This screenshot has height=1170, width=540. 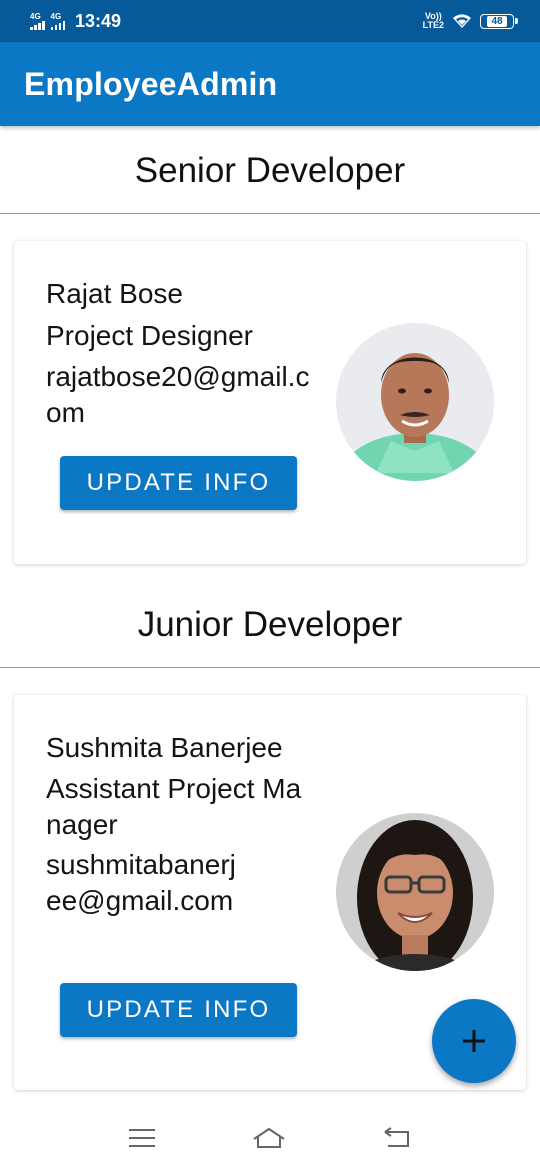 I want to click on system-nav-bar, so click(x=270, y=1138).